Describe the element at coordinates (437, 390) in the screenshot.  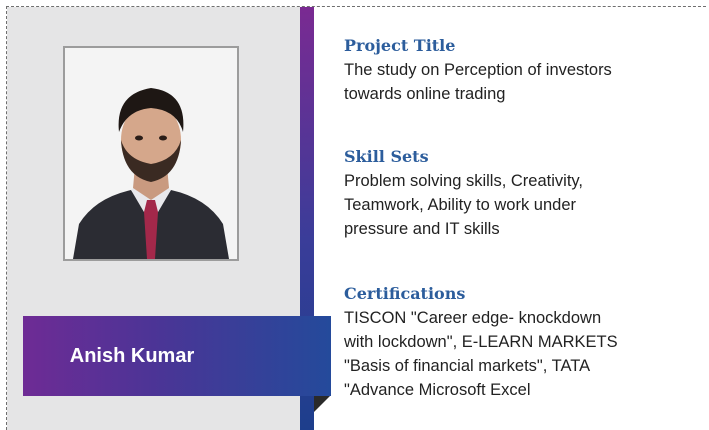
I see `certification-line: "Advance Microsoft Excel` at that location.